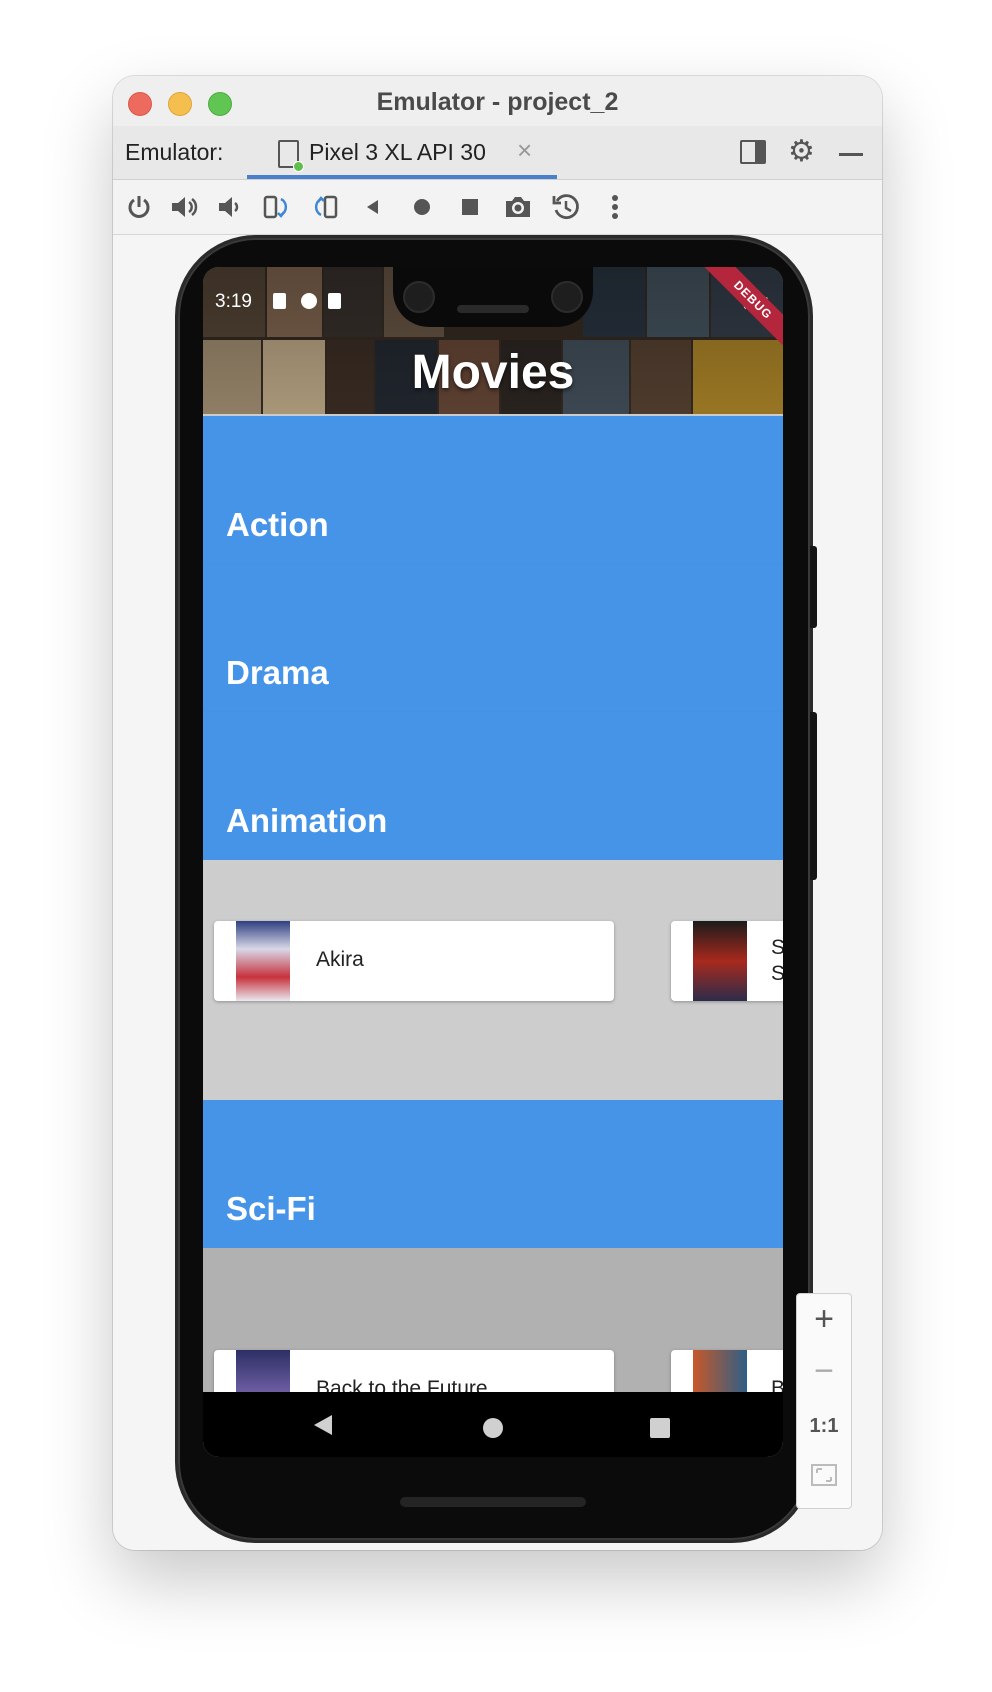  Describe the element at coordinates (493, 340) in the screenshot. I see `app-bar: 3:19 ▼ ▮ DEBUG Movies` at that location.